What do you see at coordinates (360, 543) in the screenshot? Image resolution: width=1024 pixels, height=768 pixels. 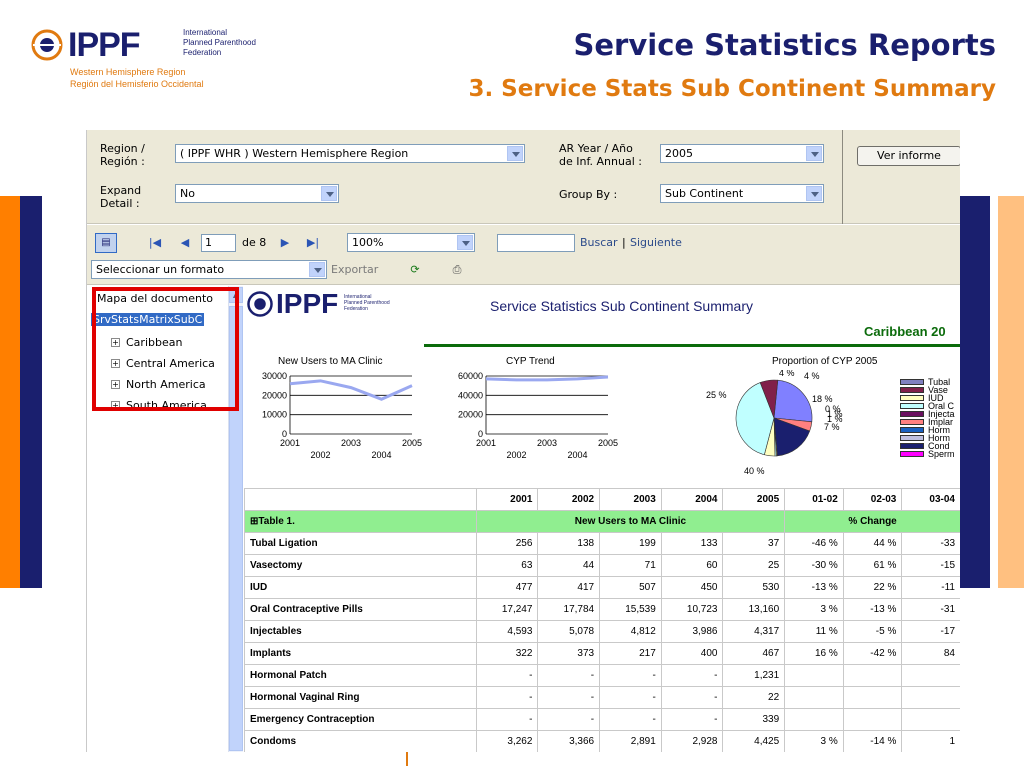 I see `row-label: Tubal Ligation` at bounding box center [360, 543].